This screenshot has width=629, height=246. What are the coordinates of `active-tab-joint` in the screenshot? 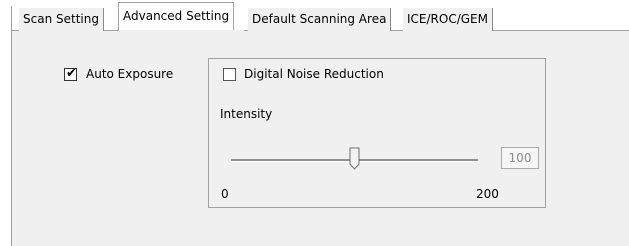 It's located at (181, 31).